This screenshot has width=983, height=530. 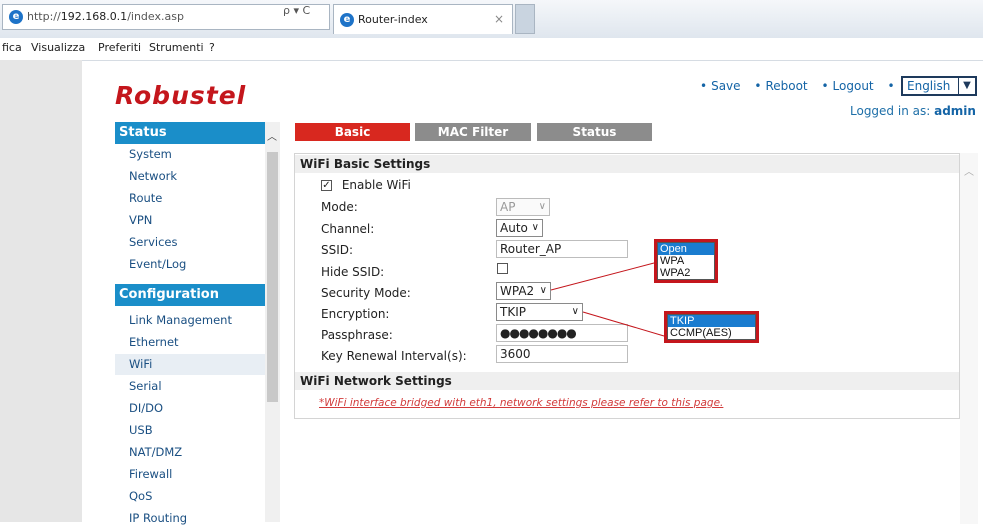 I want to click on security-option-wpa: WPA, so click(x=686, y=261).